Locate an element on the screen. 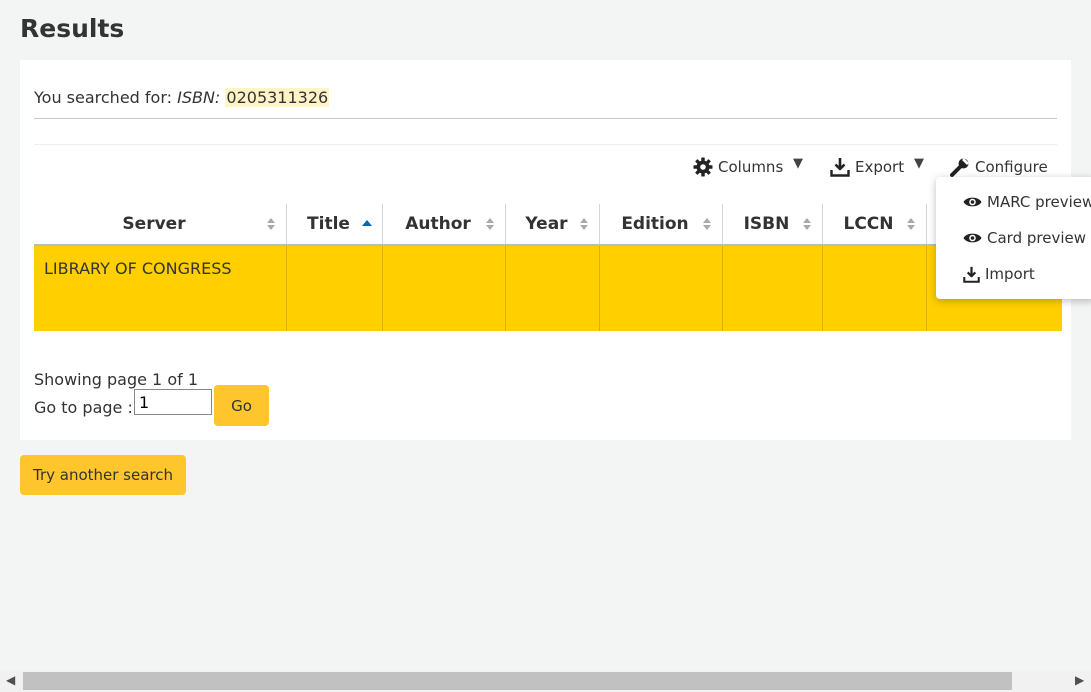 The image size is (1091, 692). scroll-left-icon: ◀ is located at coordinates (10, 680).